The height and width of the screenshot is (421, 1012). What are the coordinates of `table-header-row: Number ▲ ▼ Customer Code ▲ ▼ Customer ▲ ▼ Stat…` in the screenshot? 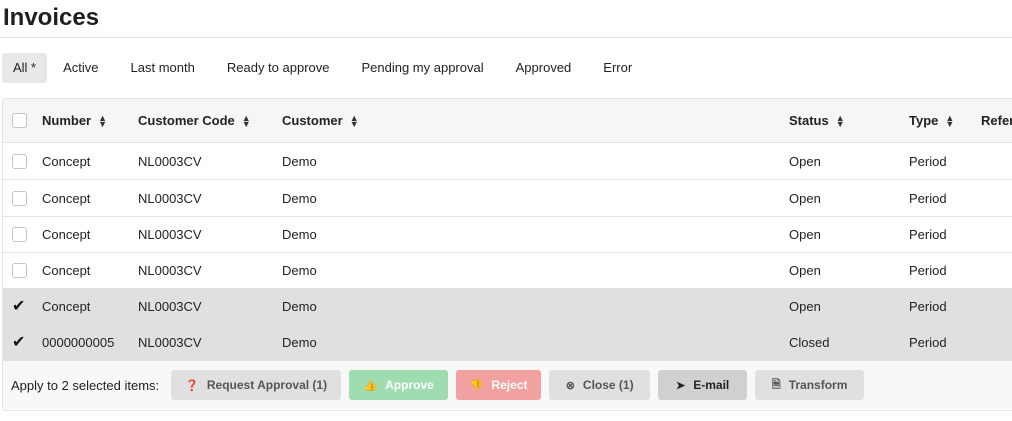 It's located at (507, 121).